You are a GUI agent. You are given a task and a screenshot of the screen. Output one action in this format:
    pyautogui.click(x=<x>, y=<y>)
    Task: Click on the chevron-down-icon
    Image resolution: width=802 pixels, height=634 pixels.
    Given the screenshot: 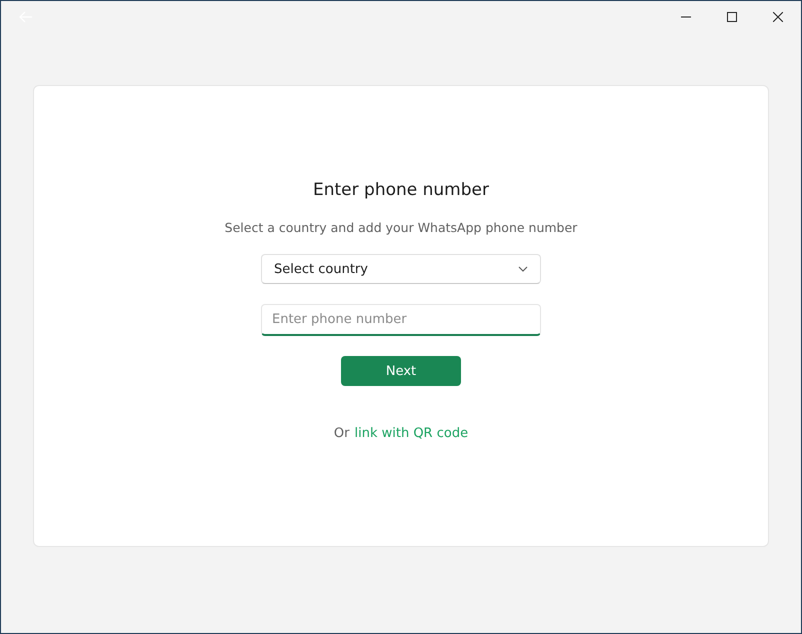 What is the action you would take?
    pyautogui.click(x=523, y=269)
    